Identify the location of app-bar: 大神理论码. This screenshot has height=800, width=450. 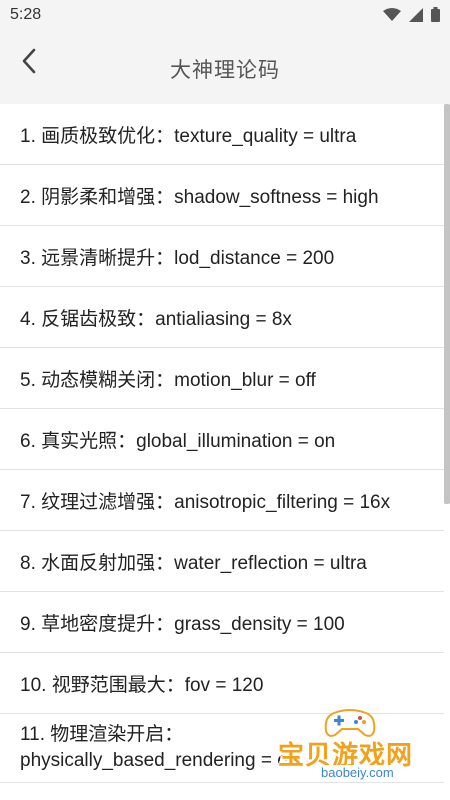
(225, 68).